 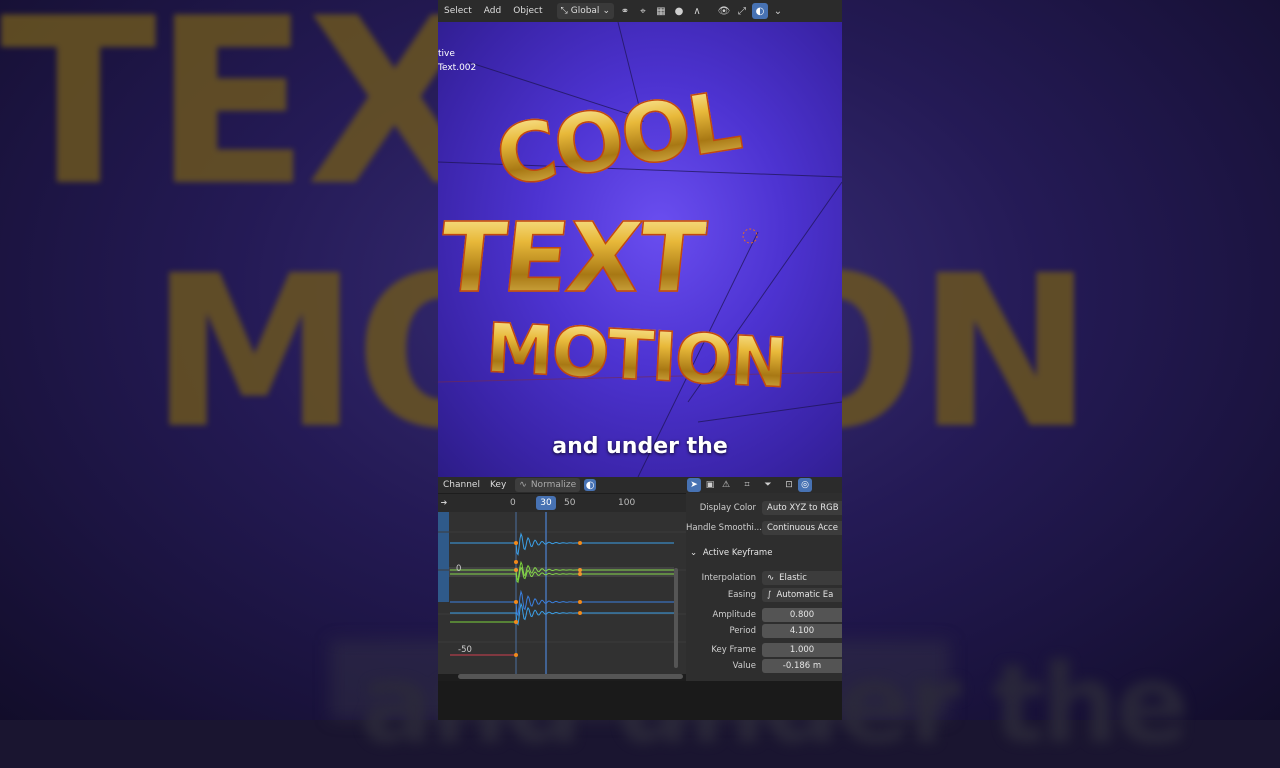 I want to click on 3d-text-text: TEXT, so click(x=573, y=258).